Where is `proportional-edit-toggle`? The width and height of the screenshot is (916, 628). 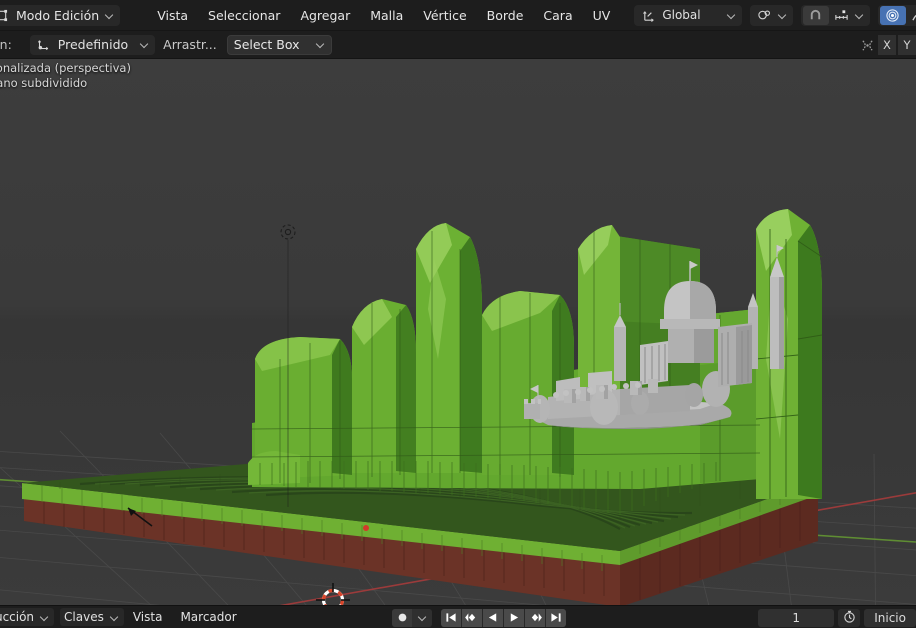
proportional-edit-toggle is located at coordinates (892, 15).